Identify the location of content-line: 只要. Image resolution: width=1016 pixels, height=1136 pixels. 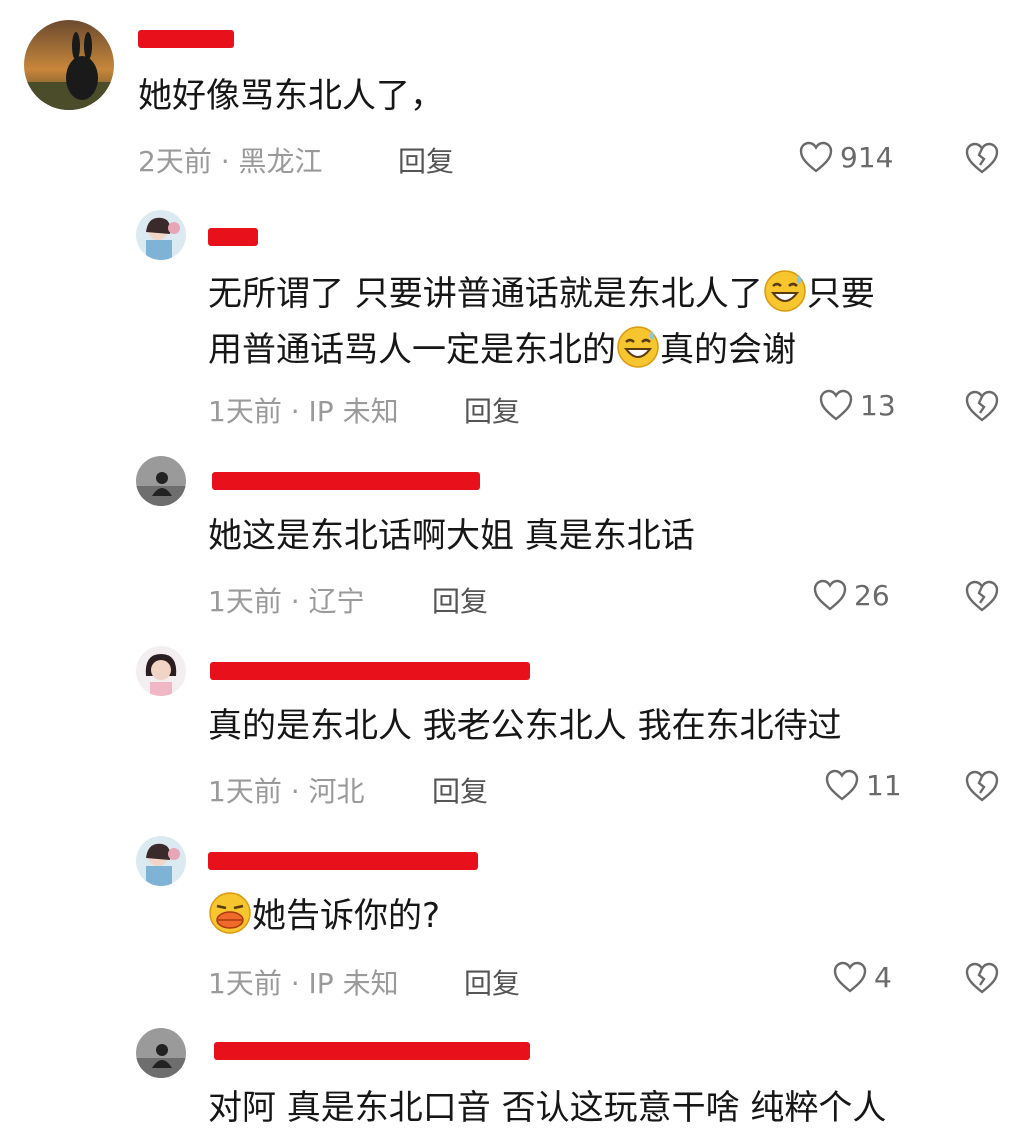
(840, 294).